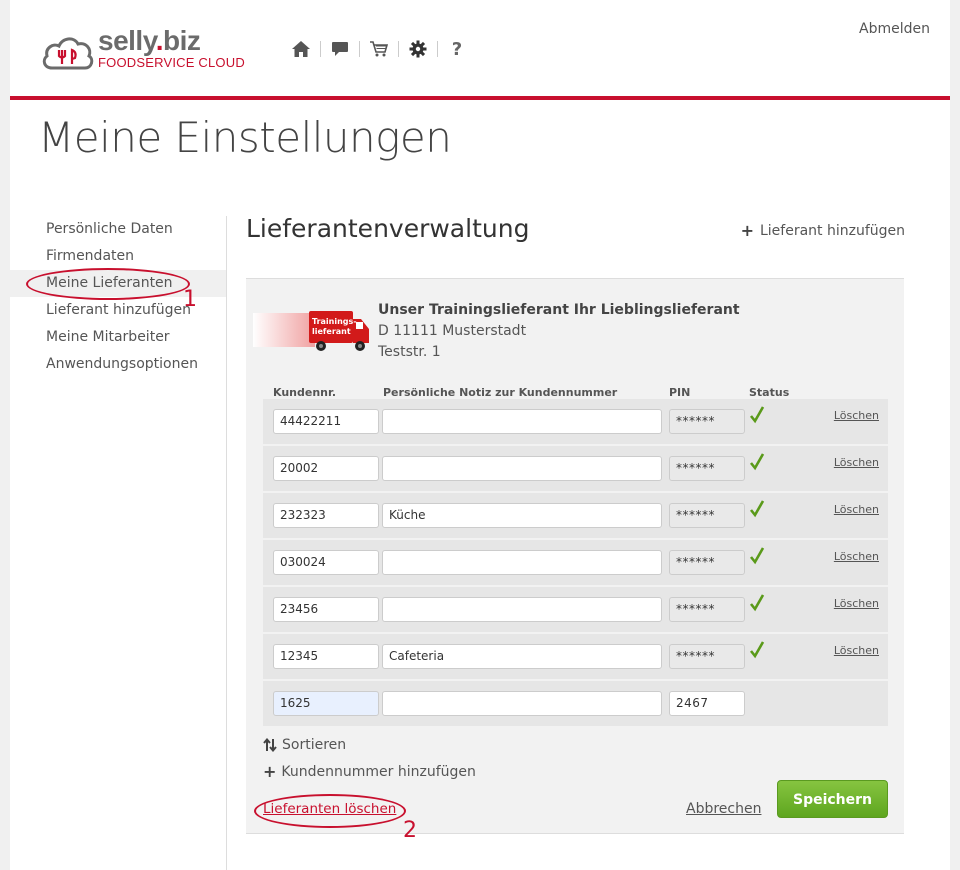 The height and width of the screenshot is (870, 960). What do you see at coordinates (832, 799) in the screenshot?
I see `save-button: Speichern` at bounding box center [832, 799].